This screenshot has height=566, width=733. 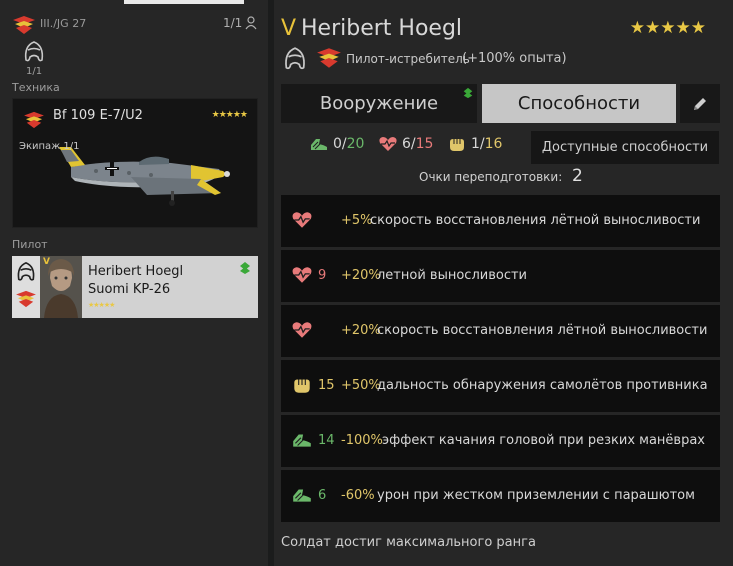 What do you see at coordinates (136, 271) in the screenshot?
I see `pilot-card-name: Heribert Hoegl` at bounding box center [136, 271].